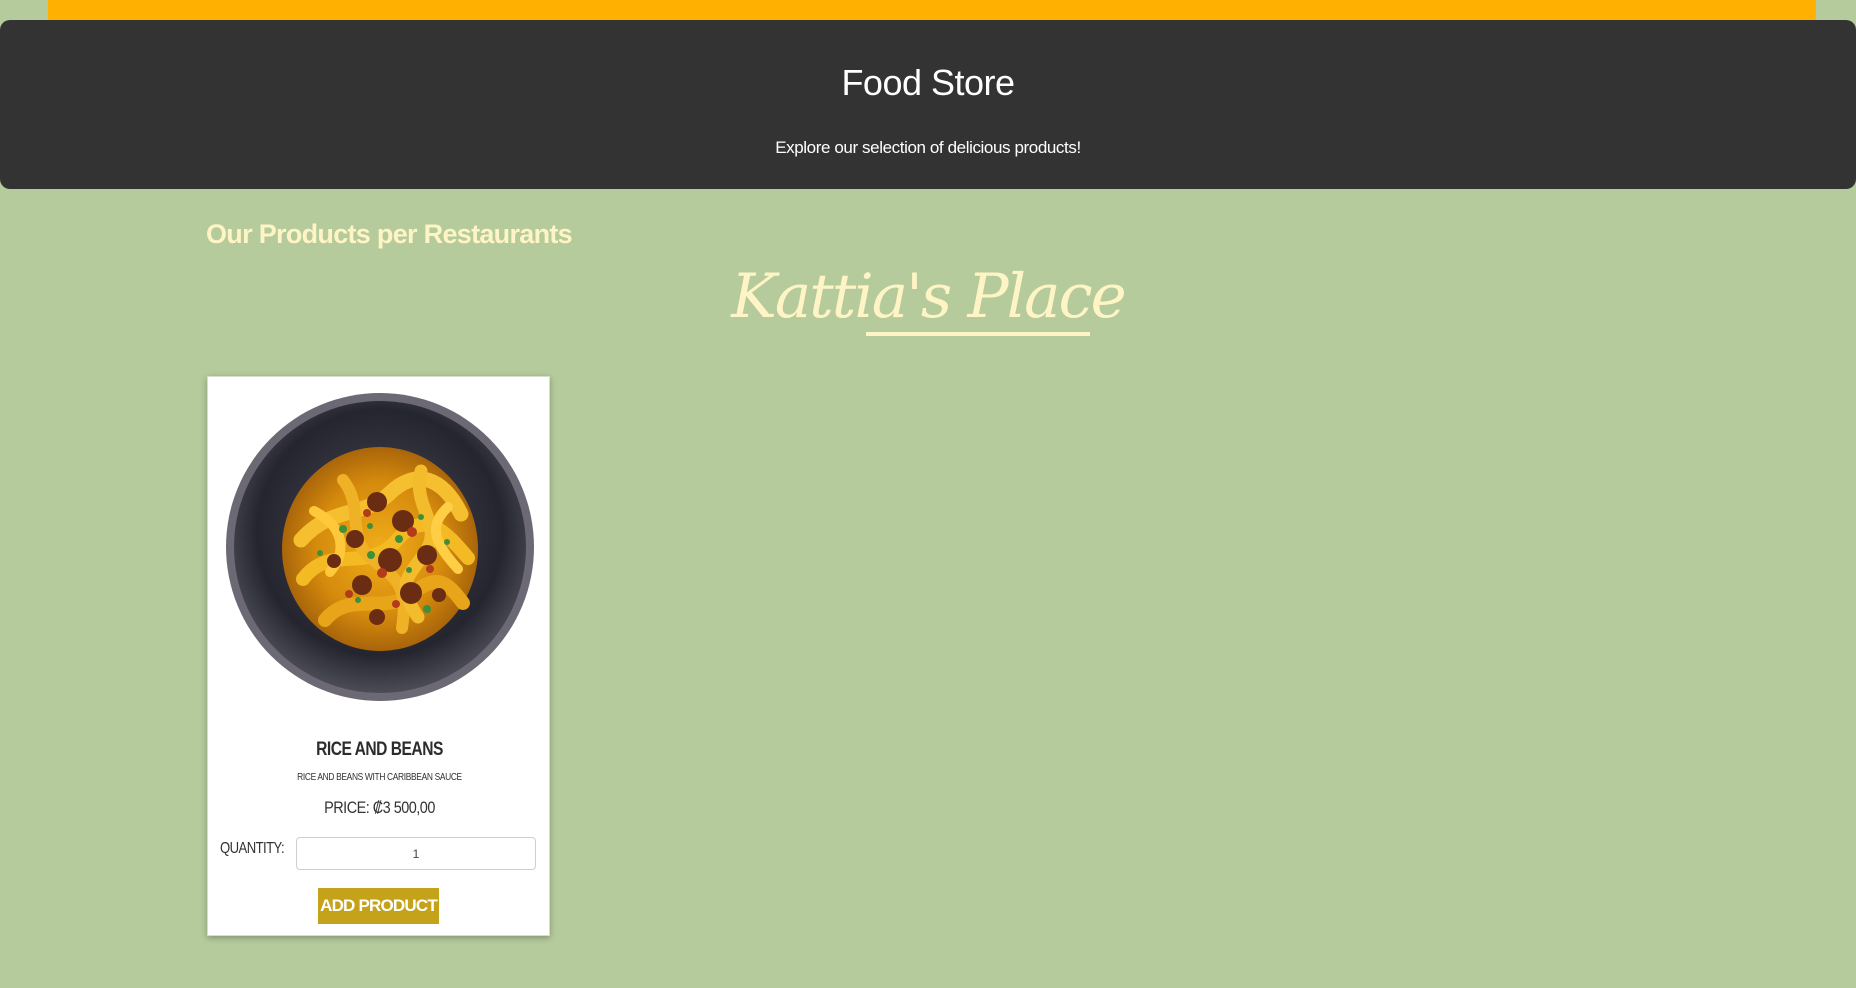 This screenshot has width=1856, height=988. Describe the element at coordinates (379, 777) in the screenshot. I see `product-description: RICE AND BEANS WITH CARIBBEAN SAUCE` at that location.